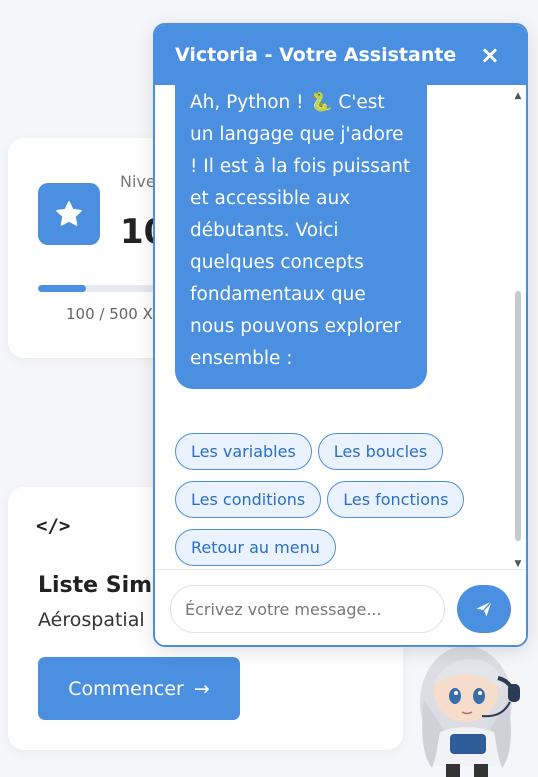  I want to click on option-variables: Les variables, so click(243, 451).